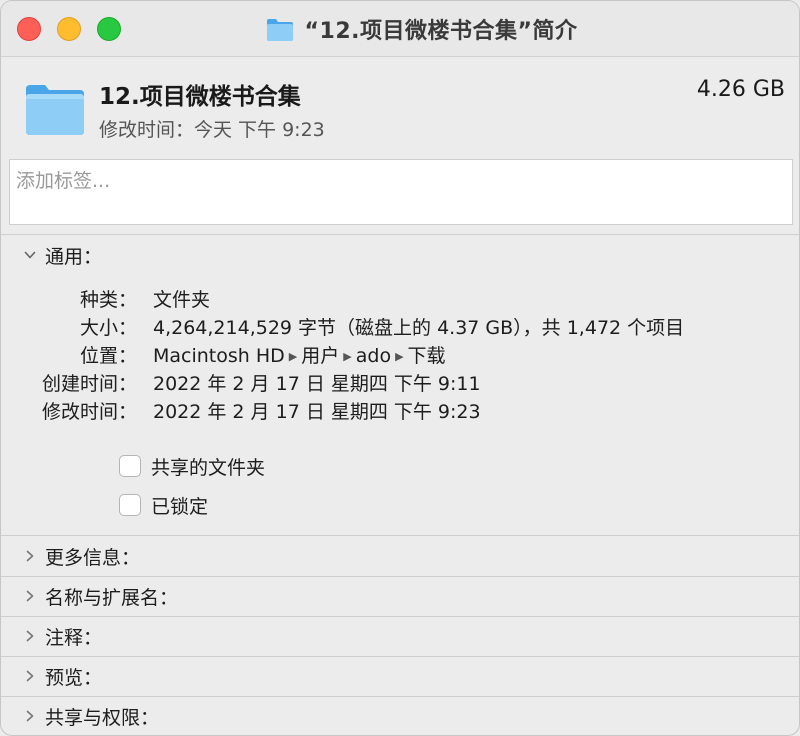 This screenshot has width=800, height=736. Describe the element at coordinates (400, 676) in the screenshot. I see `section-preview-header: 预览：` at that location.